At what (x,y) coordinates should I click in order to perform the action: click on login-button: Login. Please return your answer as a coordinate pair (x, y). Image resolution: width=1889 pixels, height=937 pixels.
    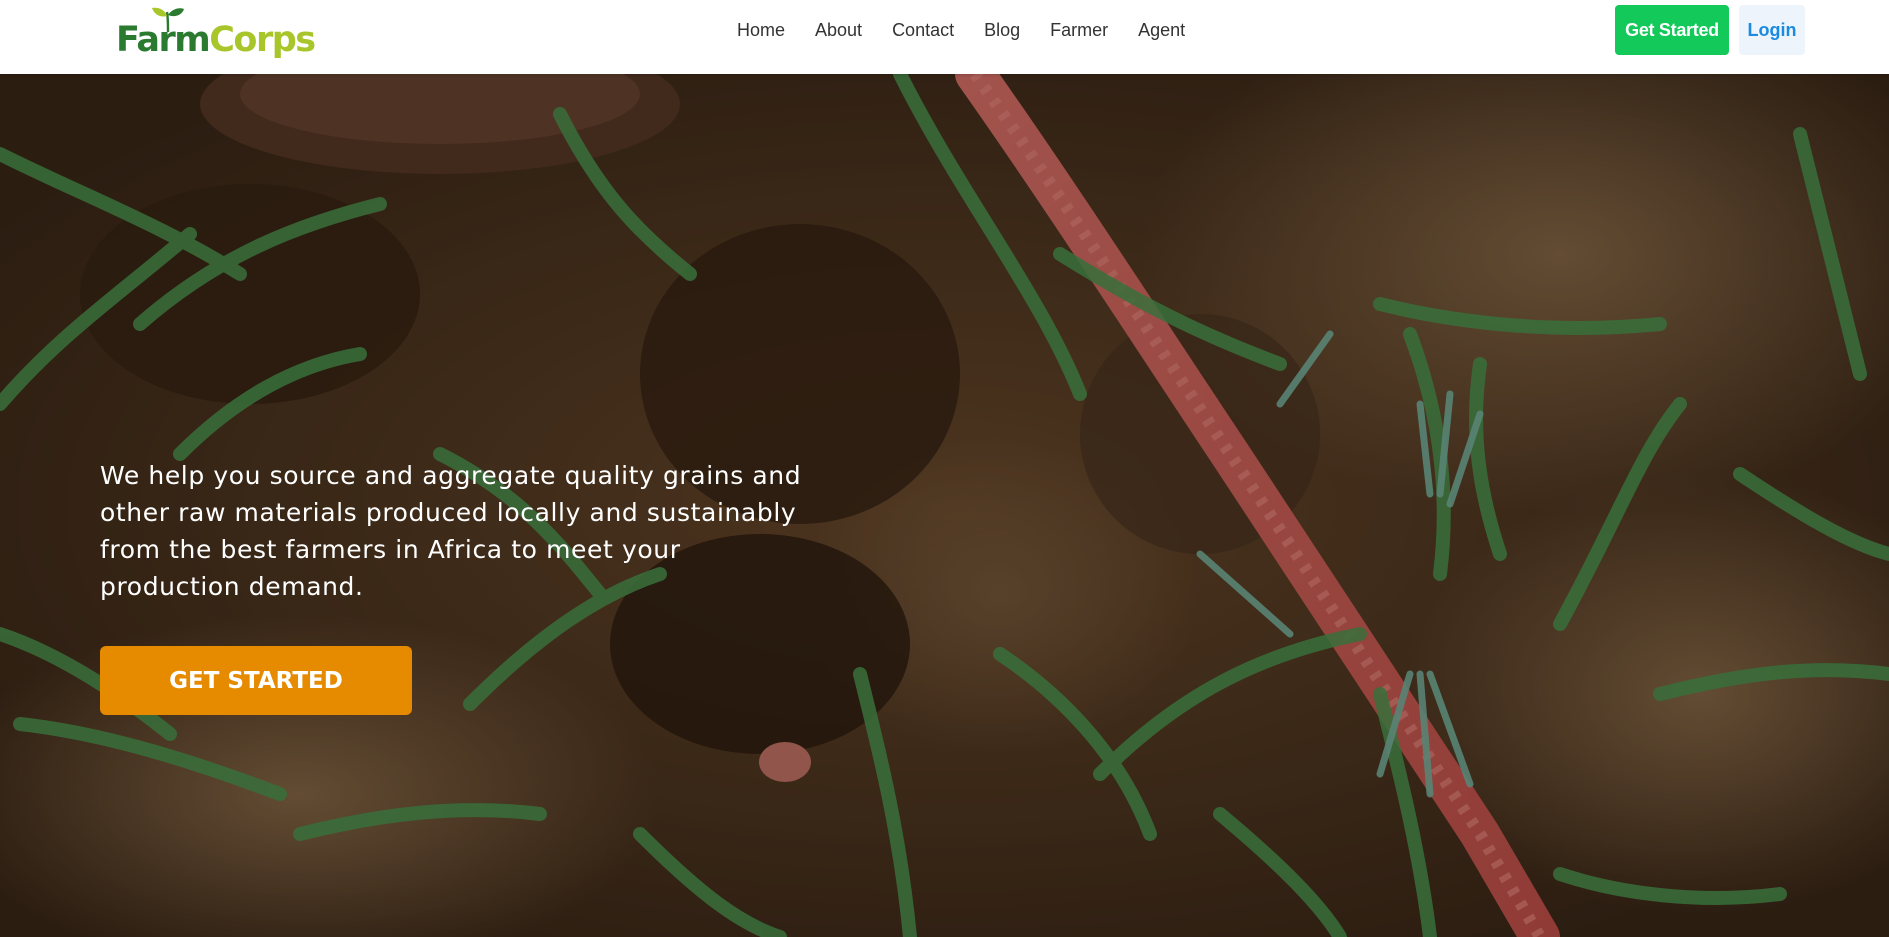
    Looking at the image, I should click on (1772, 30).